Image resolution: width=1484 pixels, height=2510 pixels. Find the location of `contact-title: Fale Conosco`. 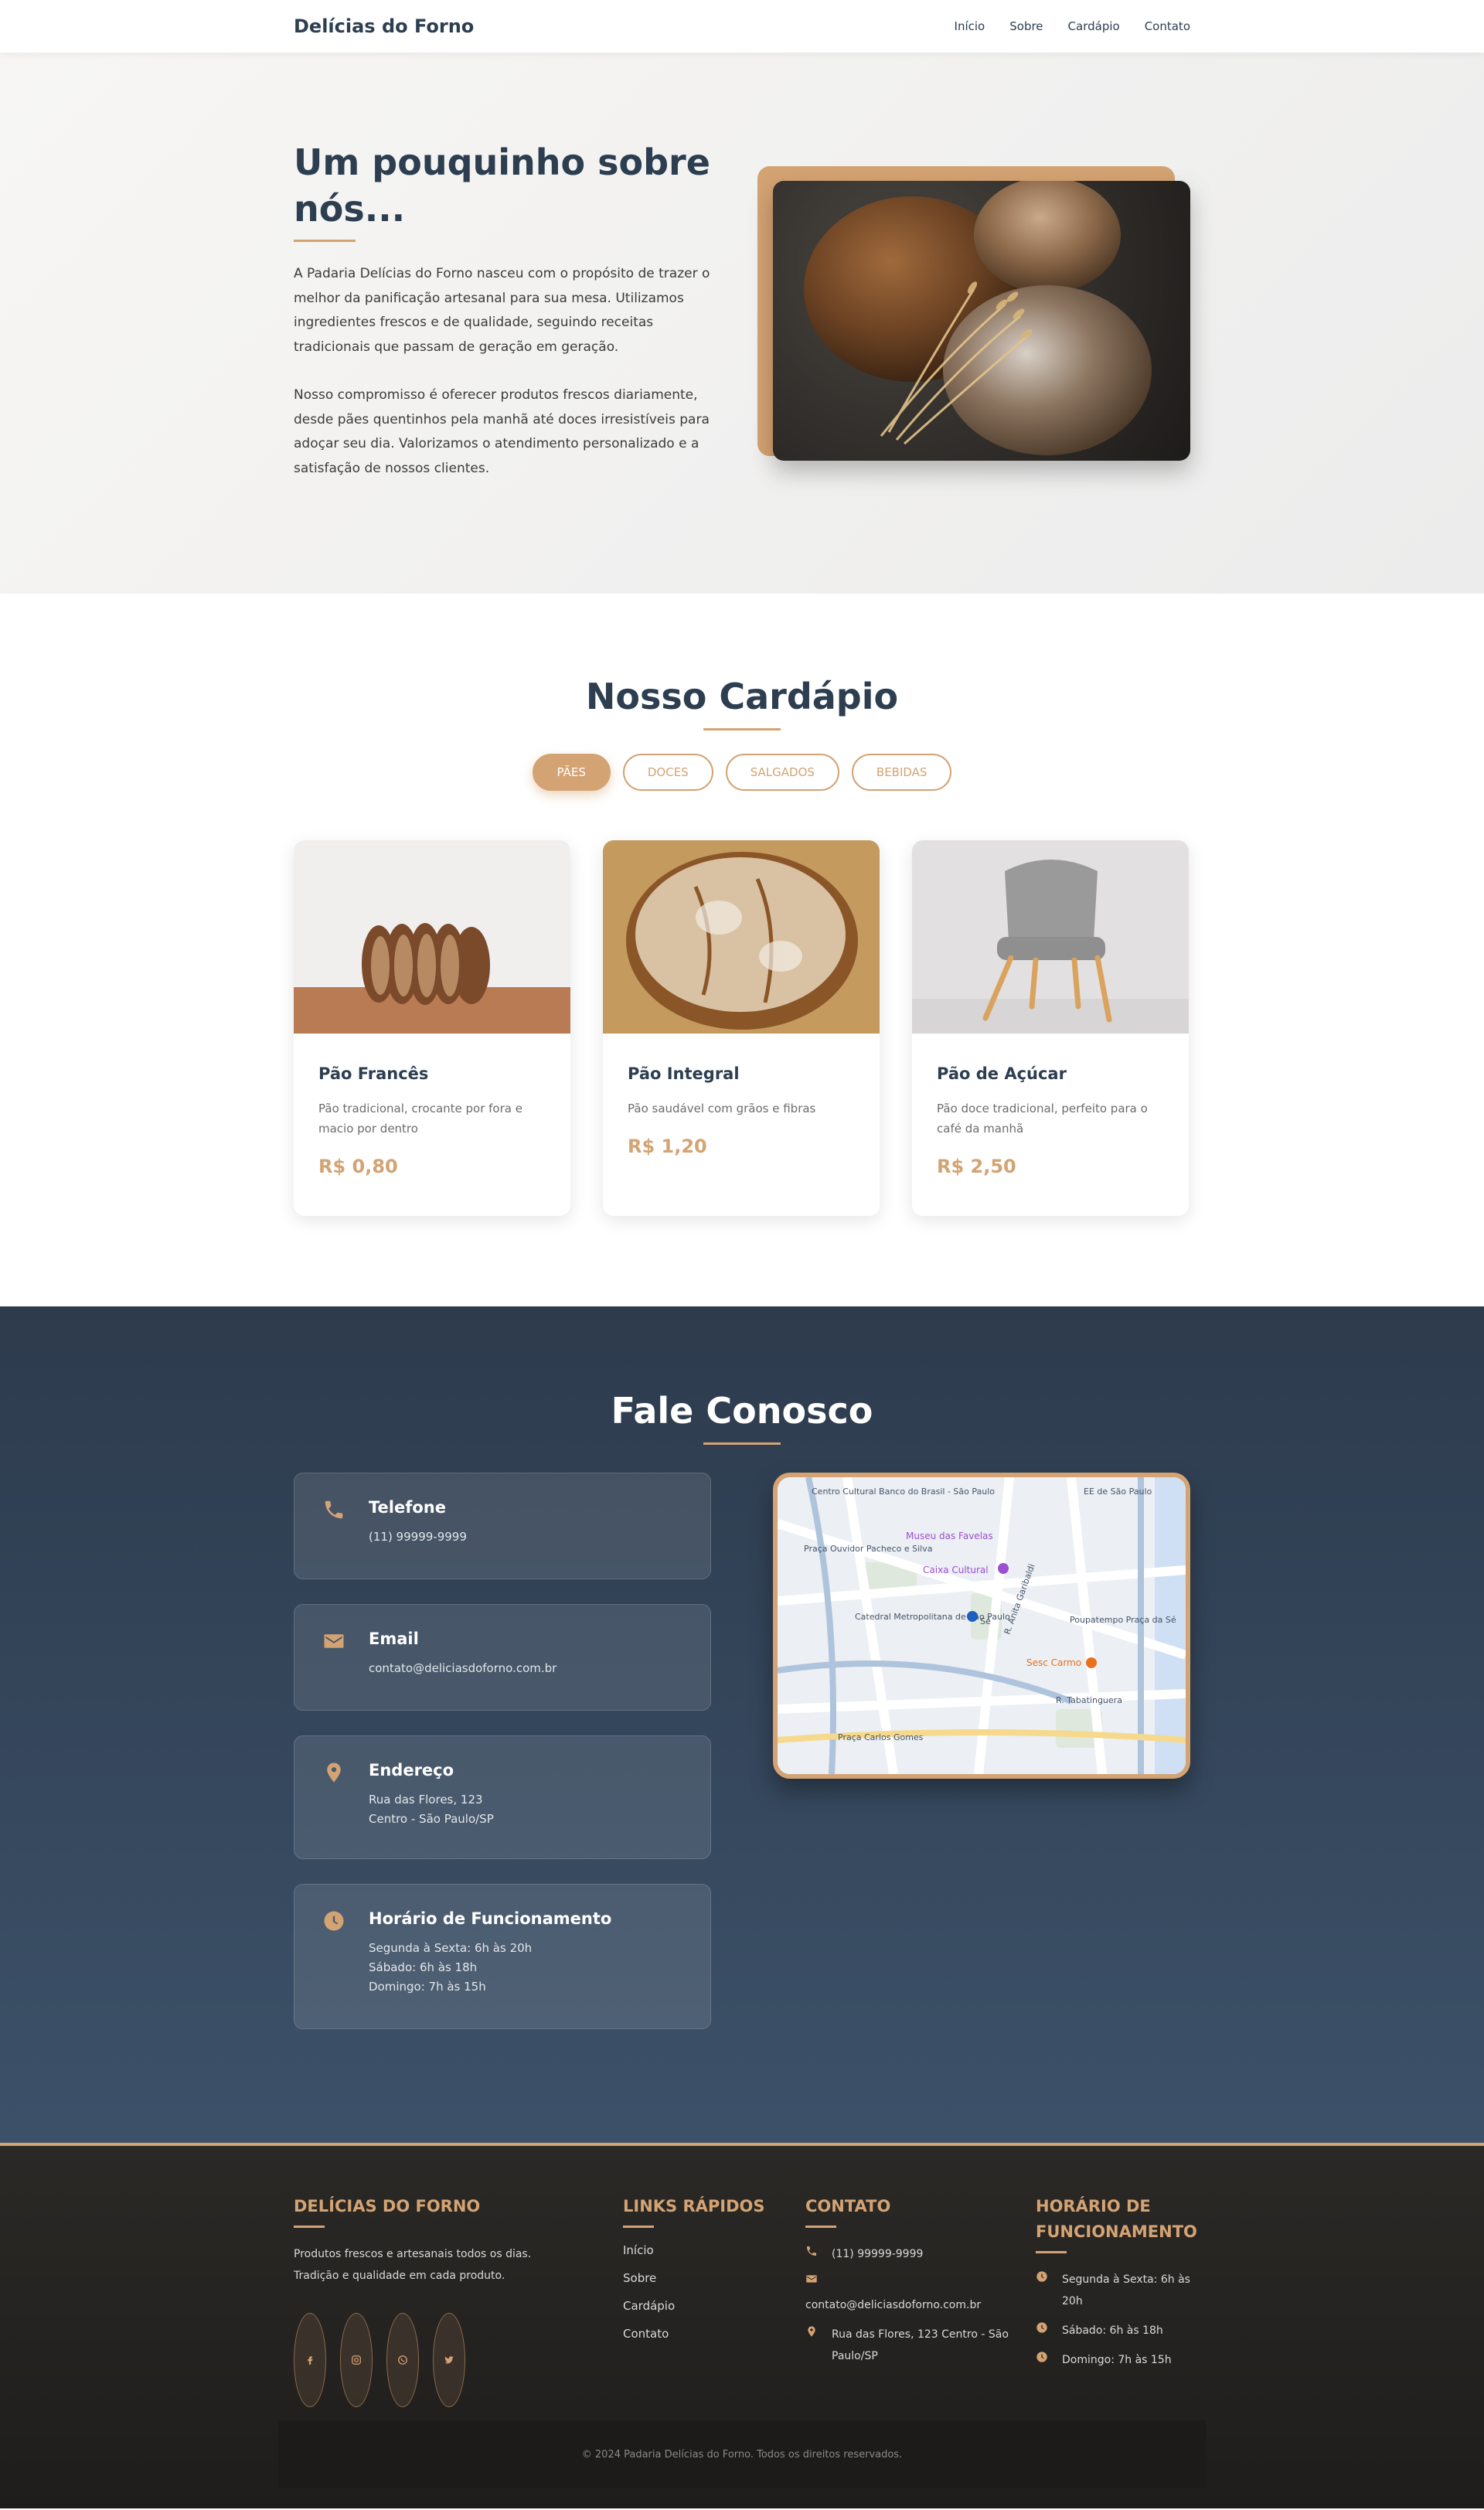

contact-title: Fale Conosco is located at coordinates (742, 1411).